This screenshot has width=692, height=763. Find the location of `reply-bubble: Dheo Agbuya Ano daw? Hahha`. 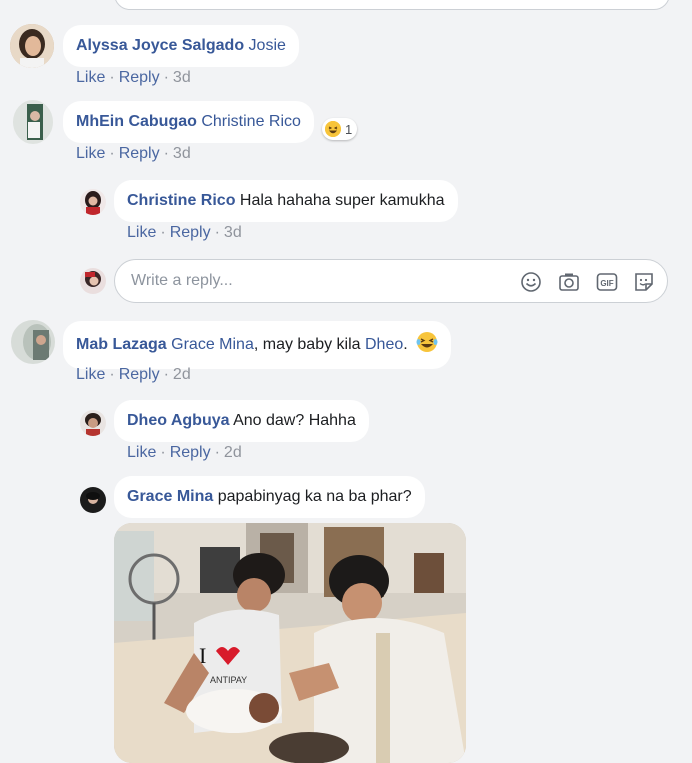

reply-bubble: Dheo Agbuya Ano daw? Hahha is located at coordinates (241, 421).